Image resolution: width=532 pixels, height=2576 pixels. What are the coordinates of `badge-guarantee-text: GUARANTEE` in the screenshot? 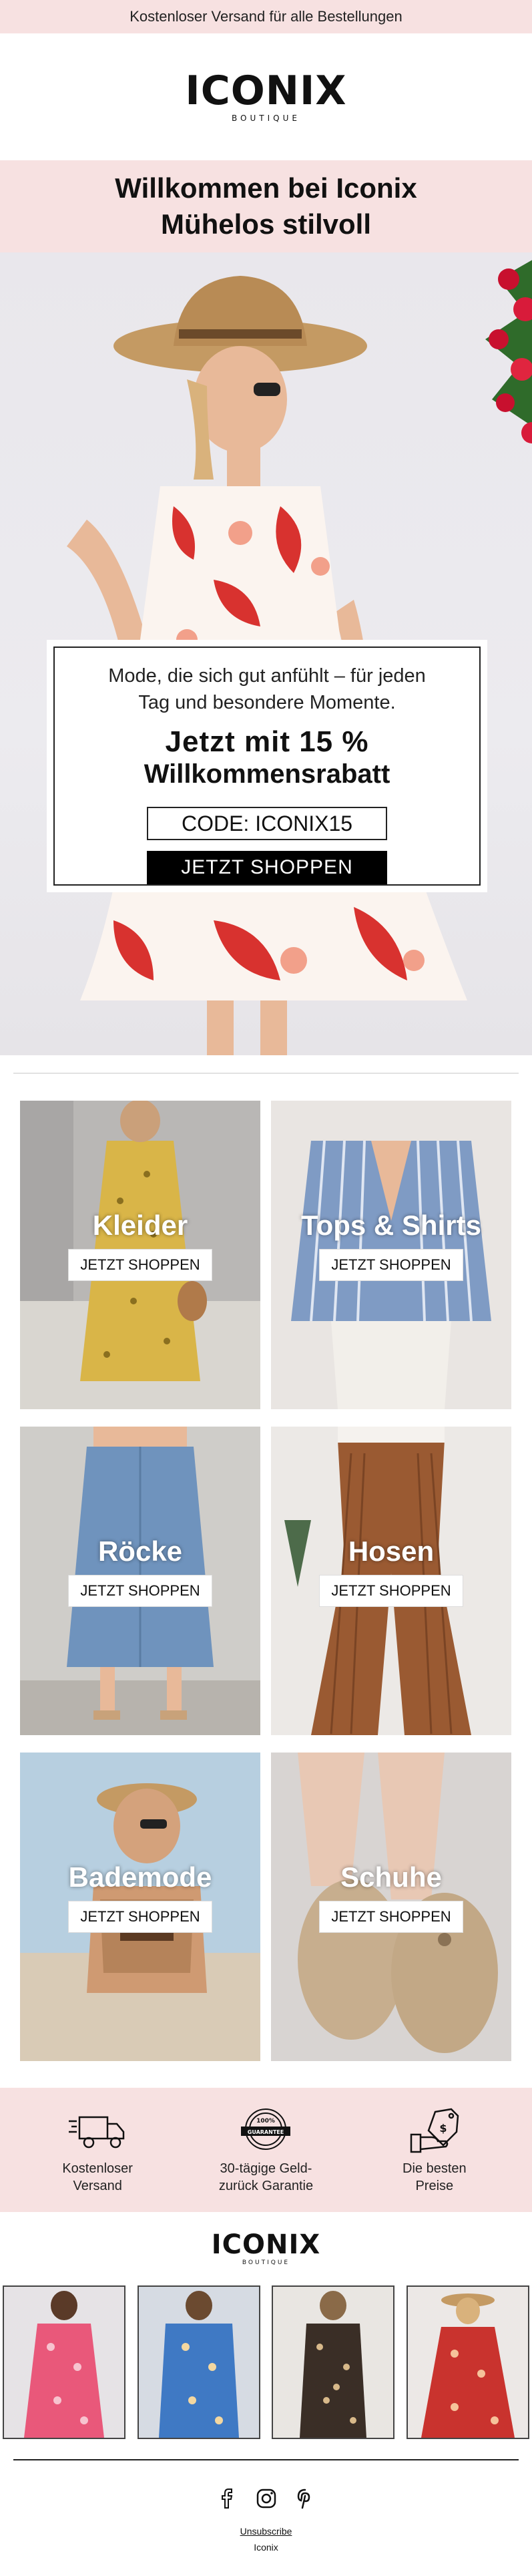 It's located at (266, 2132).